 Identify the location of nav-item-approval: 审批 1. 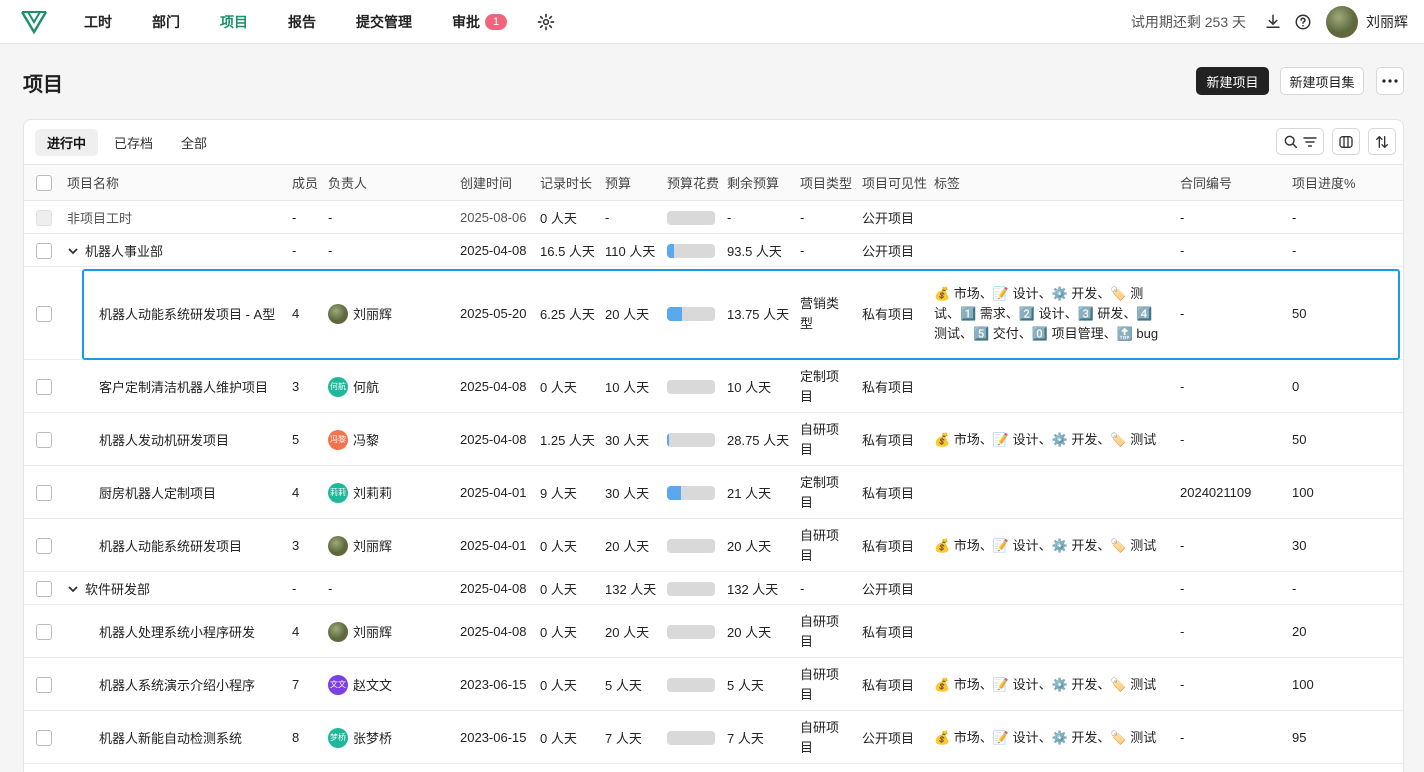
(479, 22).